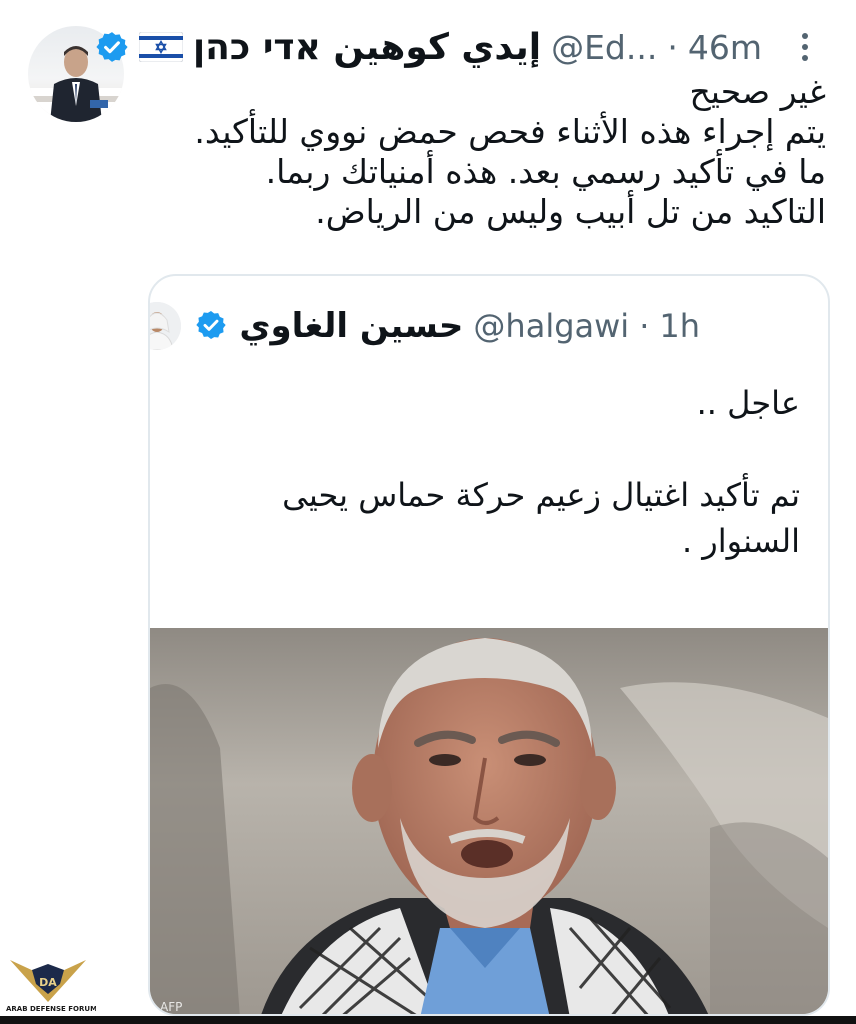 Image resolution: width=856 pixels, height=1024 pixels. I want to click on tweet-header: إيدي كوهين אדי כהן @Ed... · 46m, so click(457, 47).